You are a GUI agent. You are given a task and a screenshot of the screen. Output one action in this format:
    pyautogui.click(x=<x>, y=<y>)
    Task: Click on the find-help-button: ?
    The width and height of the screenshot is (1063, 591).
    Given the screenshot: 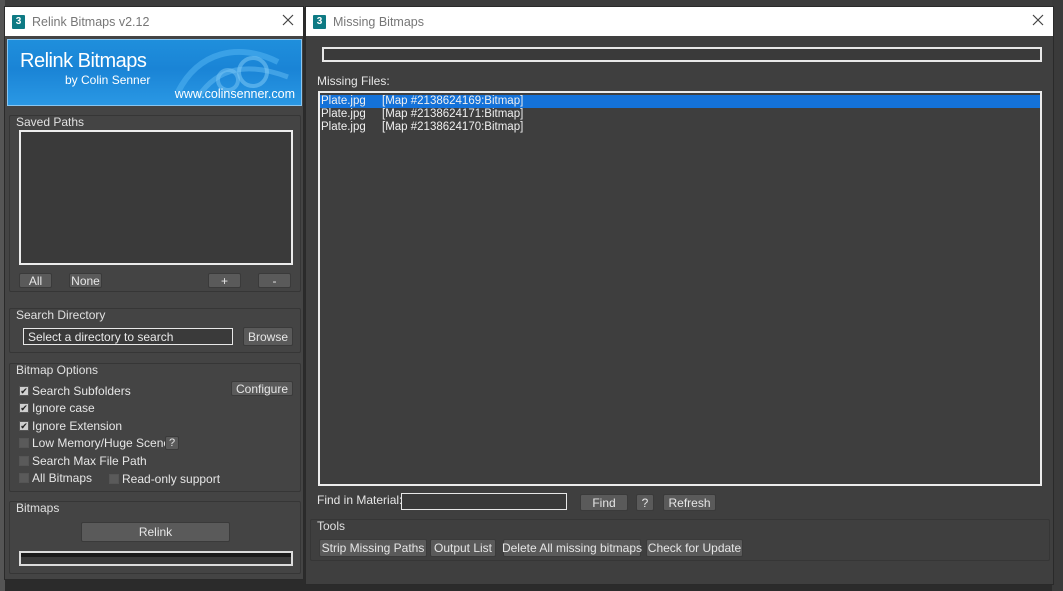 What is the action you would take?
    pyautogui.click(x=645, y=502)
    